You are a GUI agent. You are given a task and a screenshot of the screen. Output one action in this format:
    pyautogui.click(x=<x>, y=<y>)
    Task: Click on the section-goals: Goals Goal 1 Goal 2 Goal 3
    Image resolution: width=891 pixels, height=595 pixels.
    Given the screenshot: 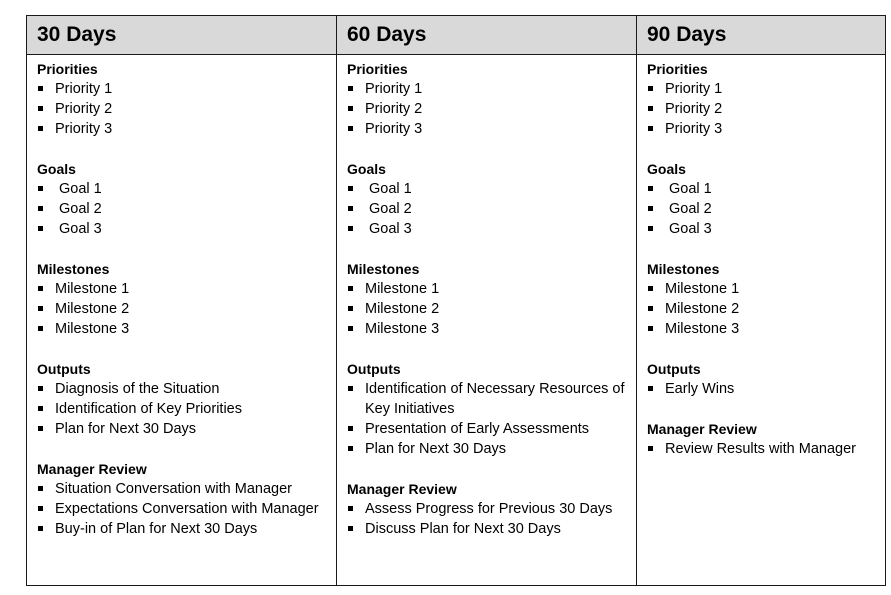 What is the action you would take?
    pyautogui.click(x=183, y=199)
    